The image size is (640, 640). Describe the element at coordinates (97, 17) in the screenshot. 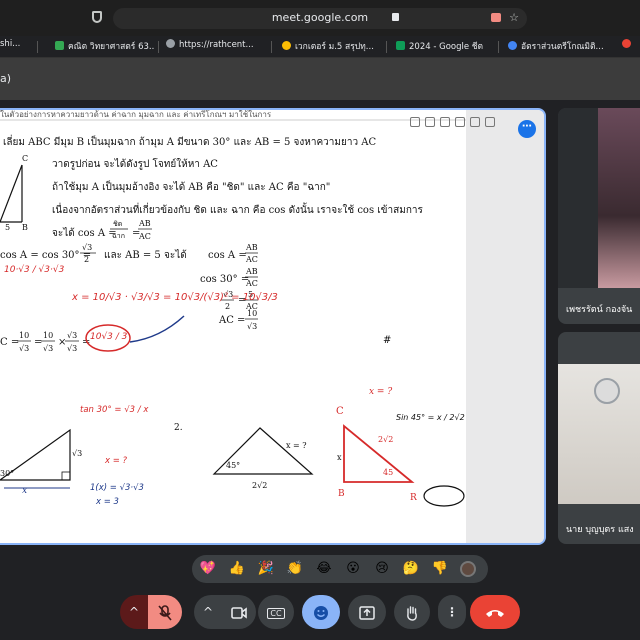

I see `shield-icon` at that location.